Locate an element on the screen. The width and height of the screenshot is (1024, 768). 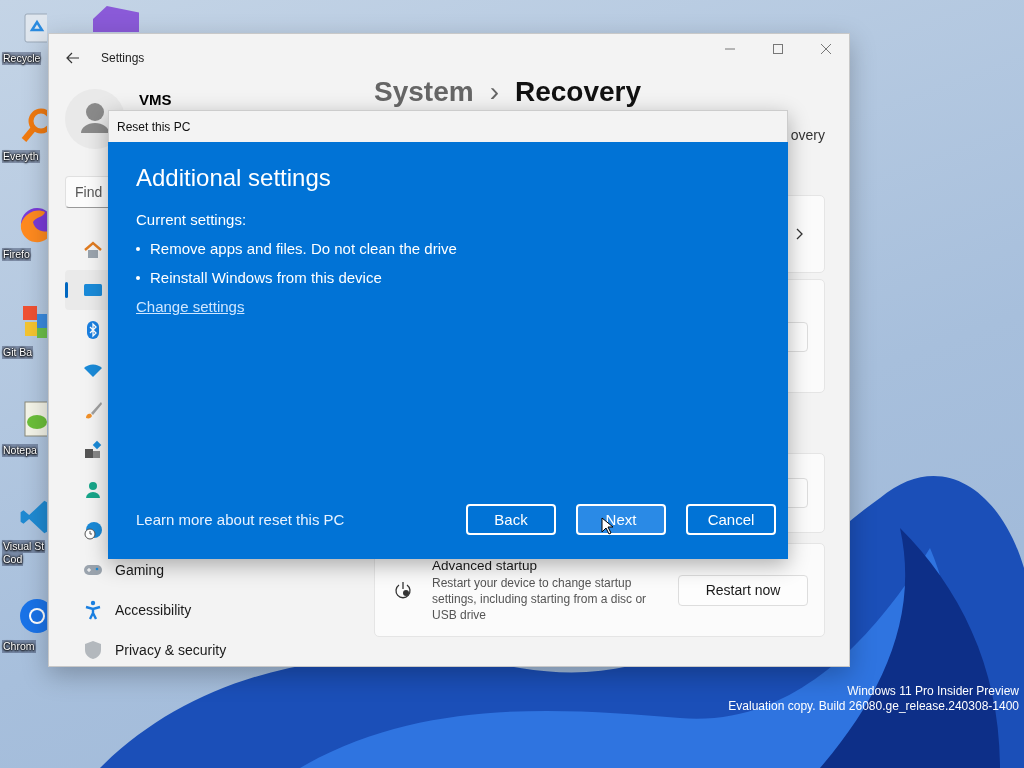
setting-summary: Remove apps and files. Do not clean the drive is located at coordinates (303, 248).